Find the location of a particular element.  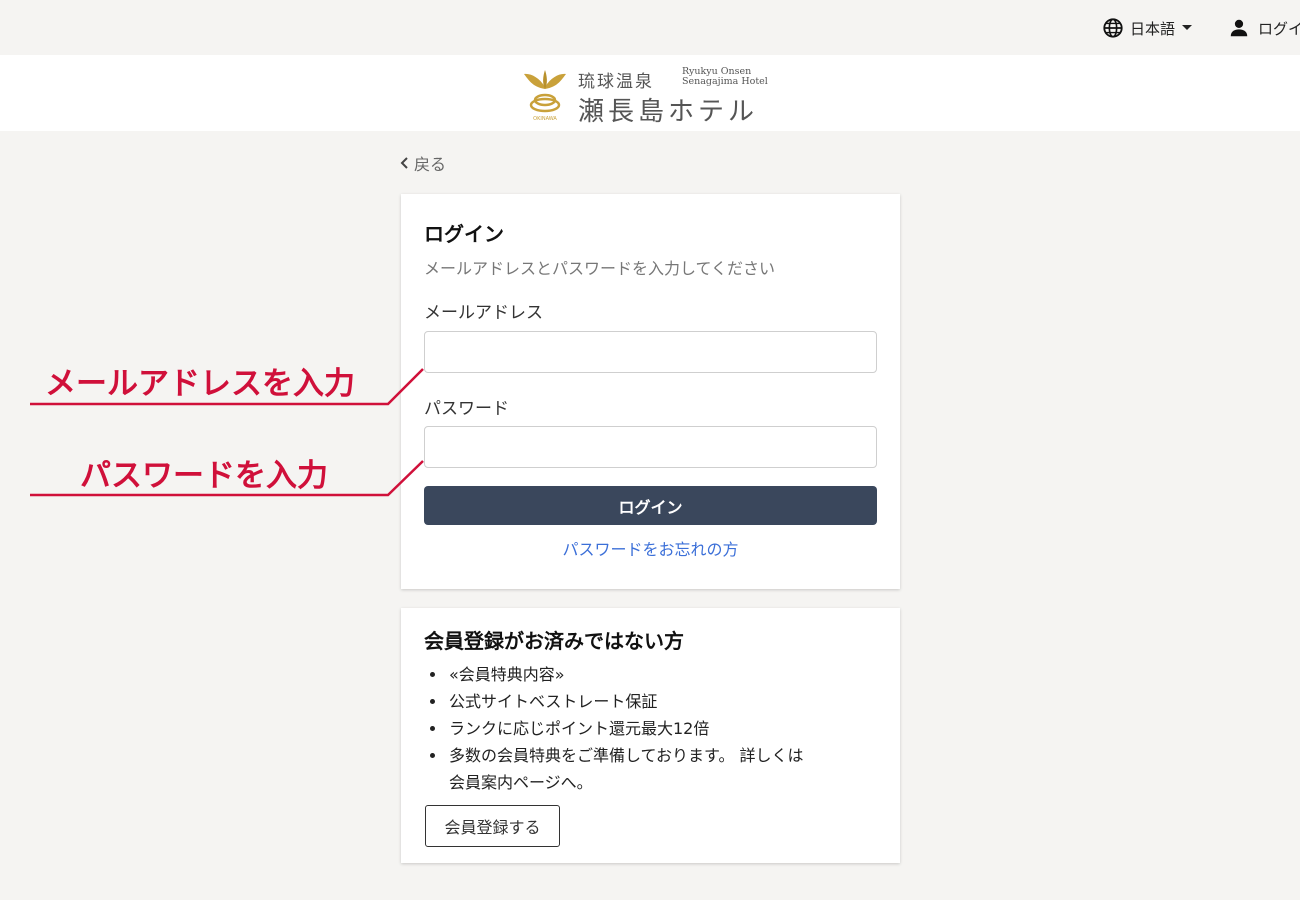

user-icon is located at coordinates (1239, 28).